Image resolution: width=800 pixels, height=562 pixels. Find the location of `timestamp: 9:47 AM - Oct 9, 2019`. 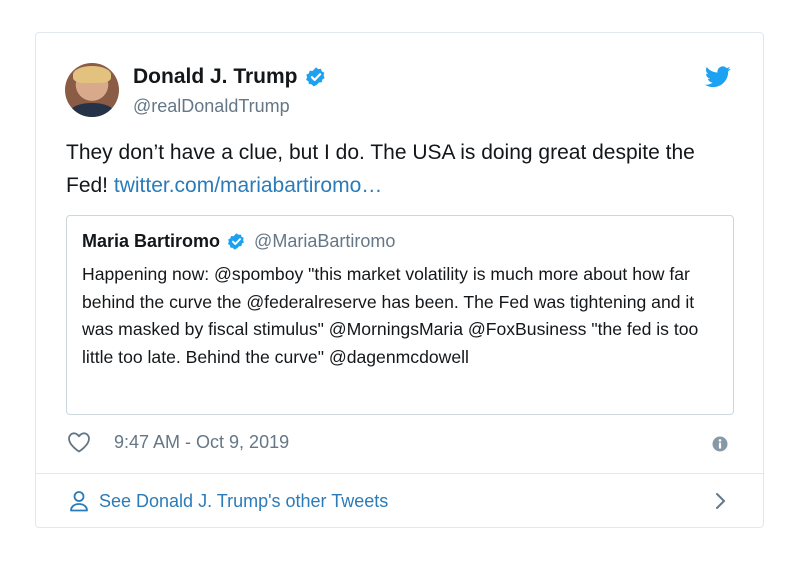

timestamp: 9:47 AM - Oct 9, 2019 is located at coordinates (201, 442).